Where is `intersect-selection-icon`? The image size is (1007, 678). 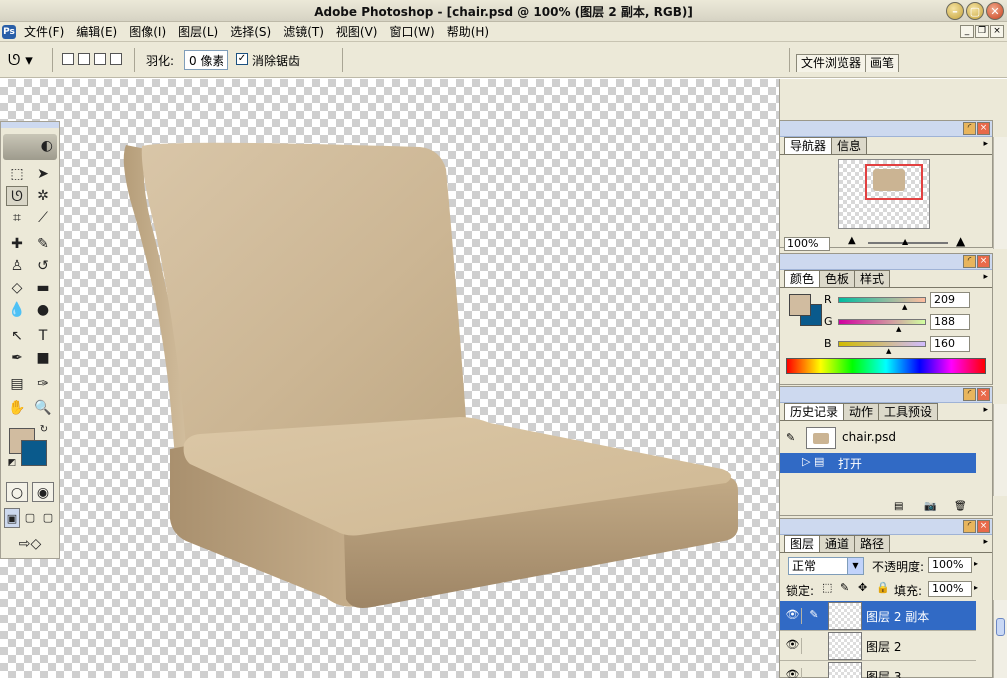 intersect-selection-icon is located at coordinates (116, 59).